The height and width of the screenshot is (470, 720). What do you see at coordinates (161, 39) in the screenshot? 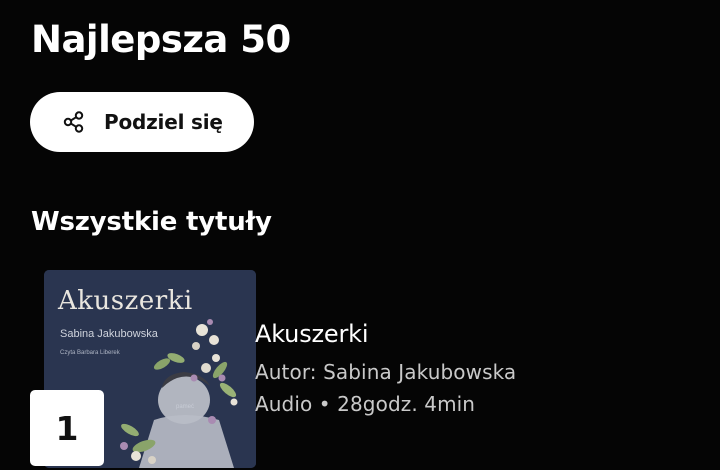
I see `page-title: Najlepsza 50` at bounding box center [161, 39].